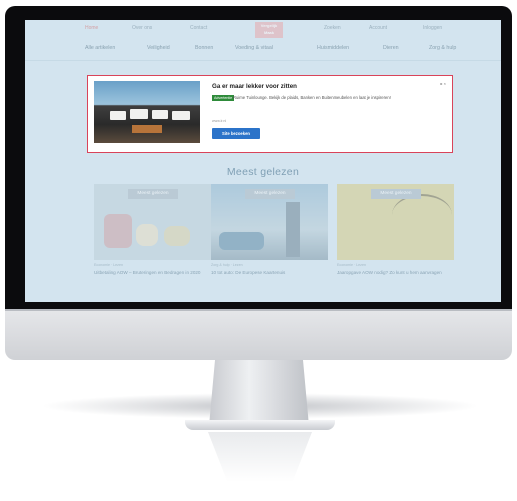  What do you see at coordinates (147, 129) in the screenshot?
I see `table` at bounding box center [147, 129].